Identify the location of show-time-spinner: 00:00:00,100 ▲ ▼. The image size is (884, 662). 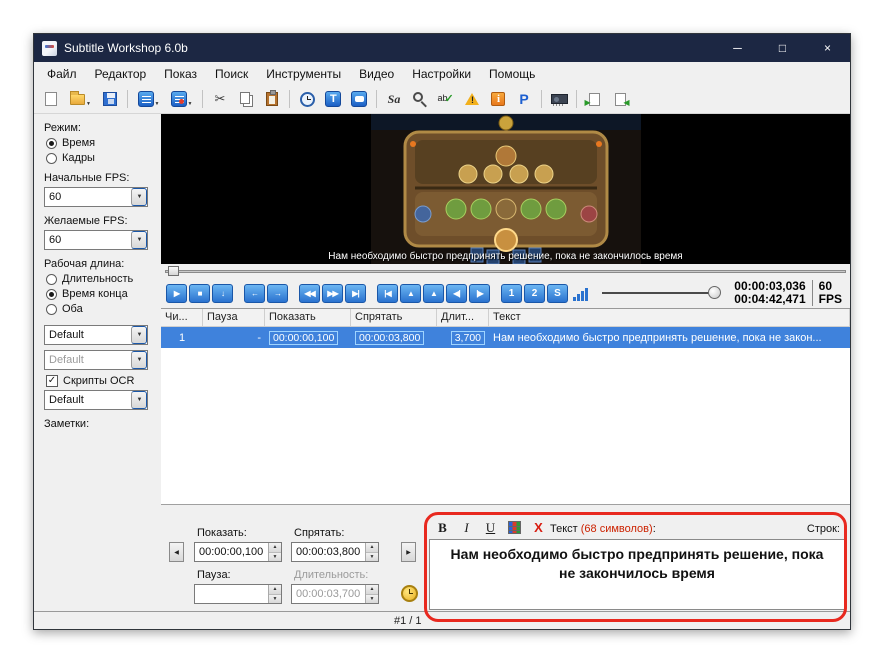
(238, 552).